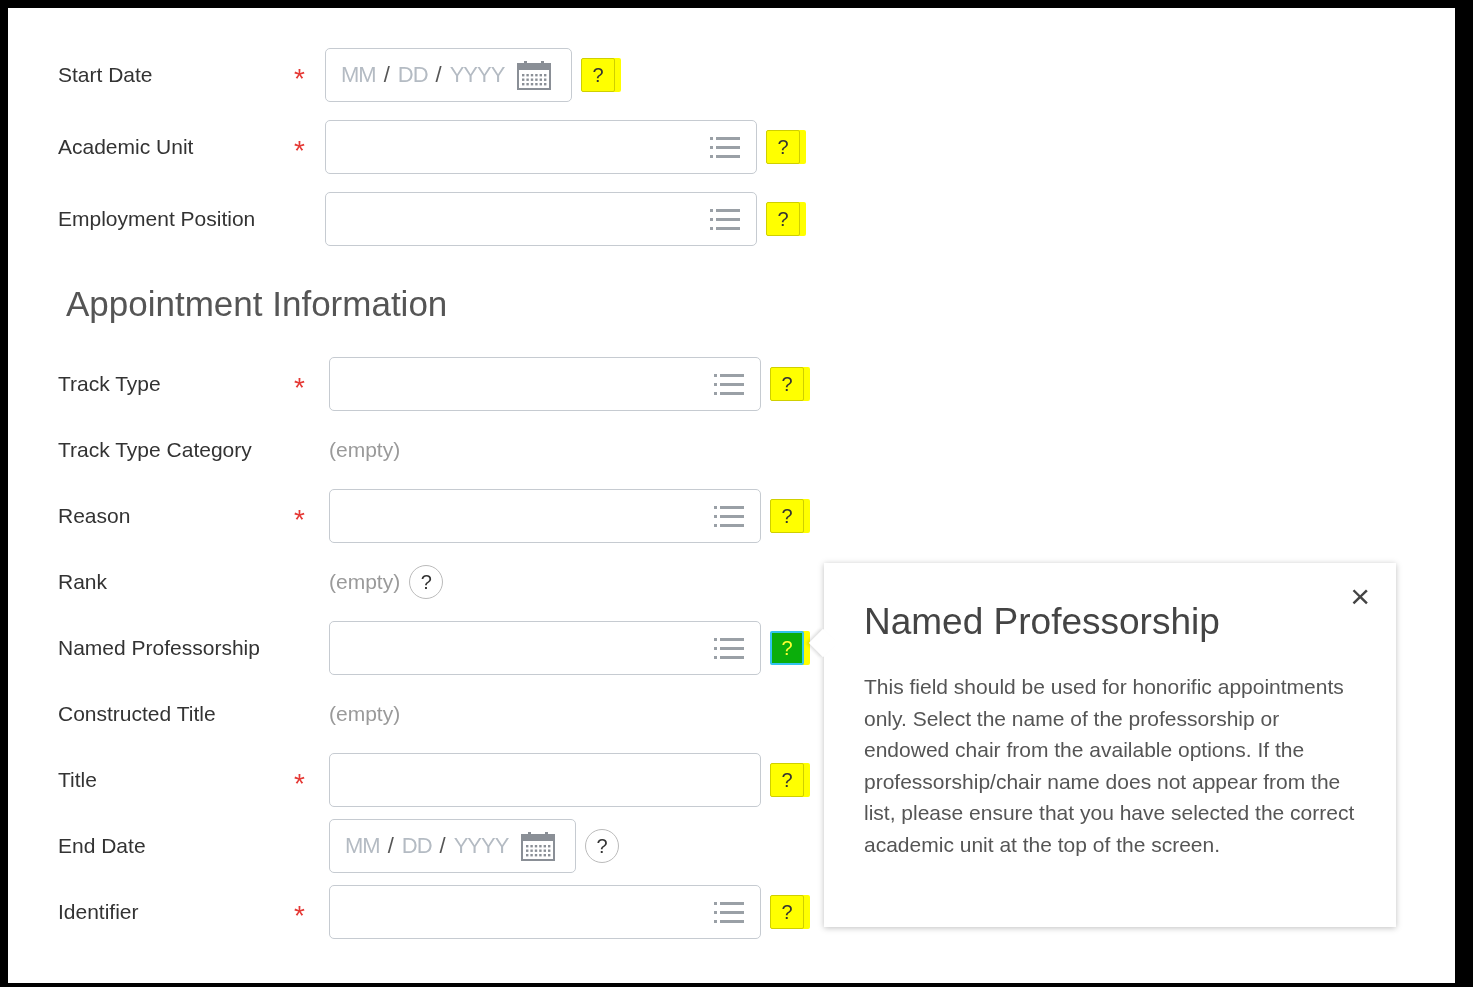  What do you see at coordinates (110, 384) in the screenshot?
I see `field-label: Track Type` at bounding box center [110, 384].